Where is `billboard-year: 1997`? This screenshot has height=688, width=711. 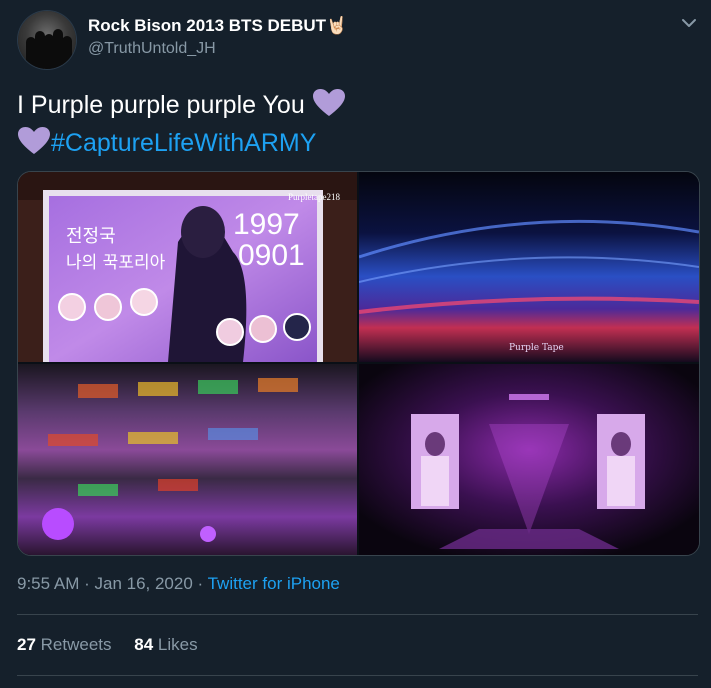
billboard-year: 1997 is located at coordinates (266, 224).